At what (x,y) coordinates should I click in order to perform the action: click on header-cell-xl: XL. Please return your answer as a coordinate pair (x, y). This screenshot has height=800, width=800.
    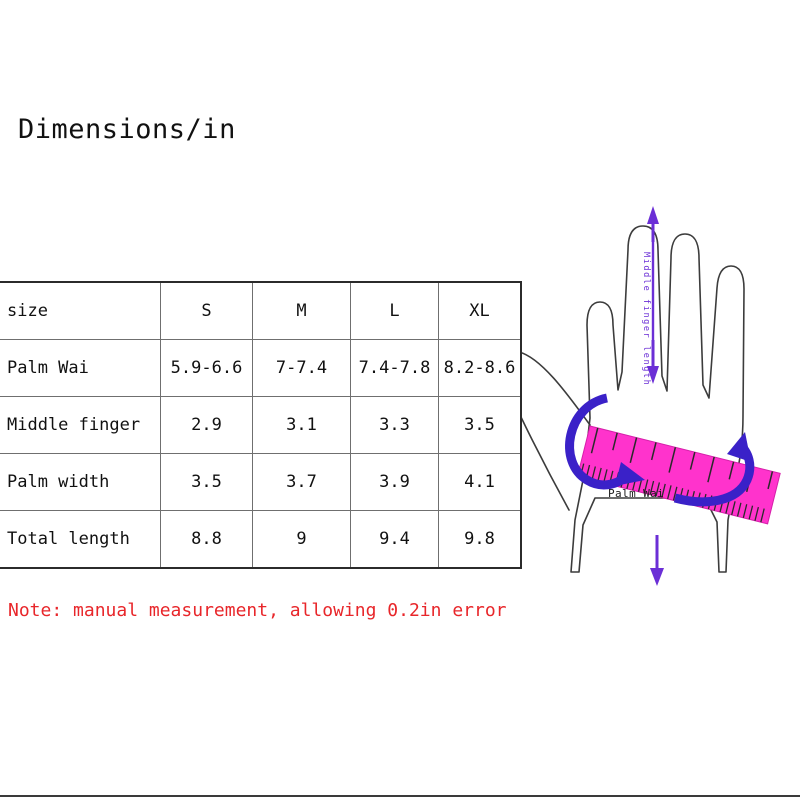
    Looking at the image, I should click on (479, 311).